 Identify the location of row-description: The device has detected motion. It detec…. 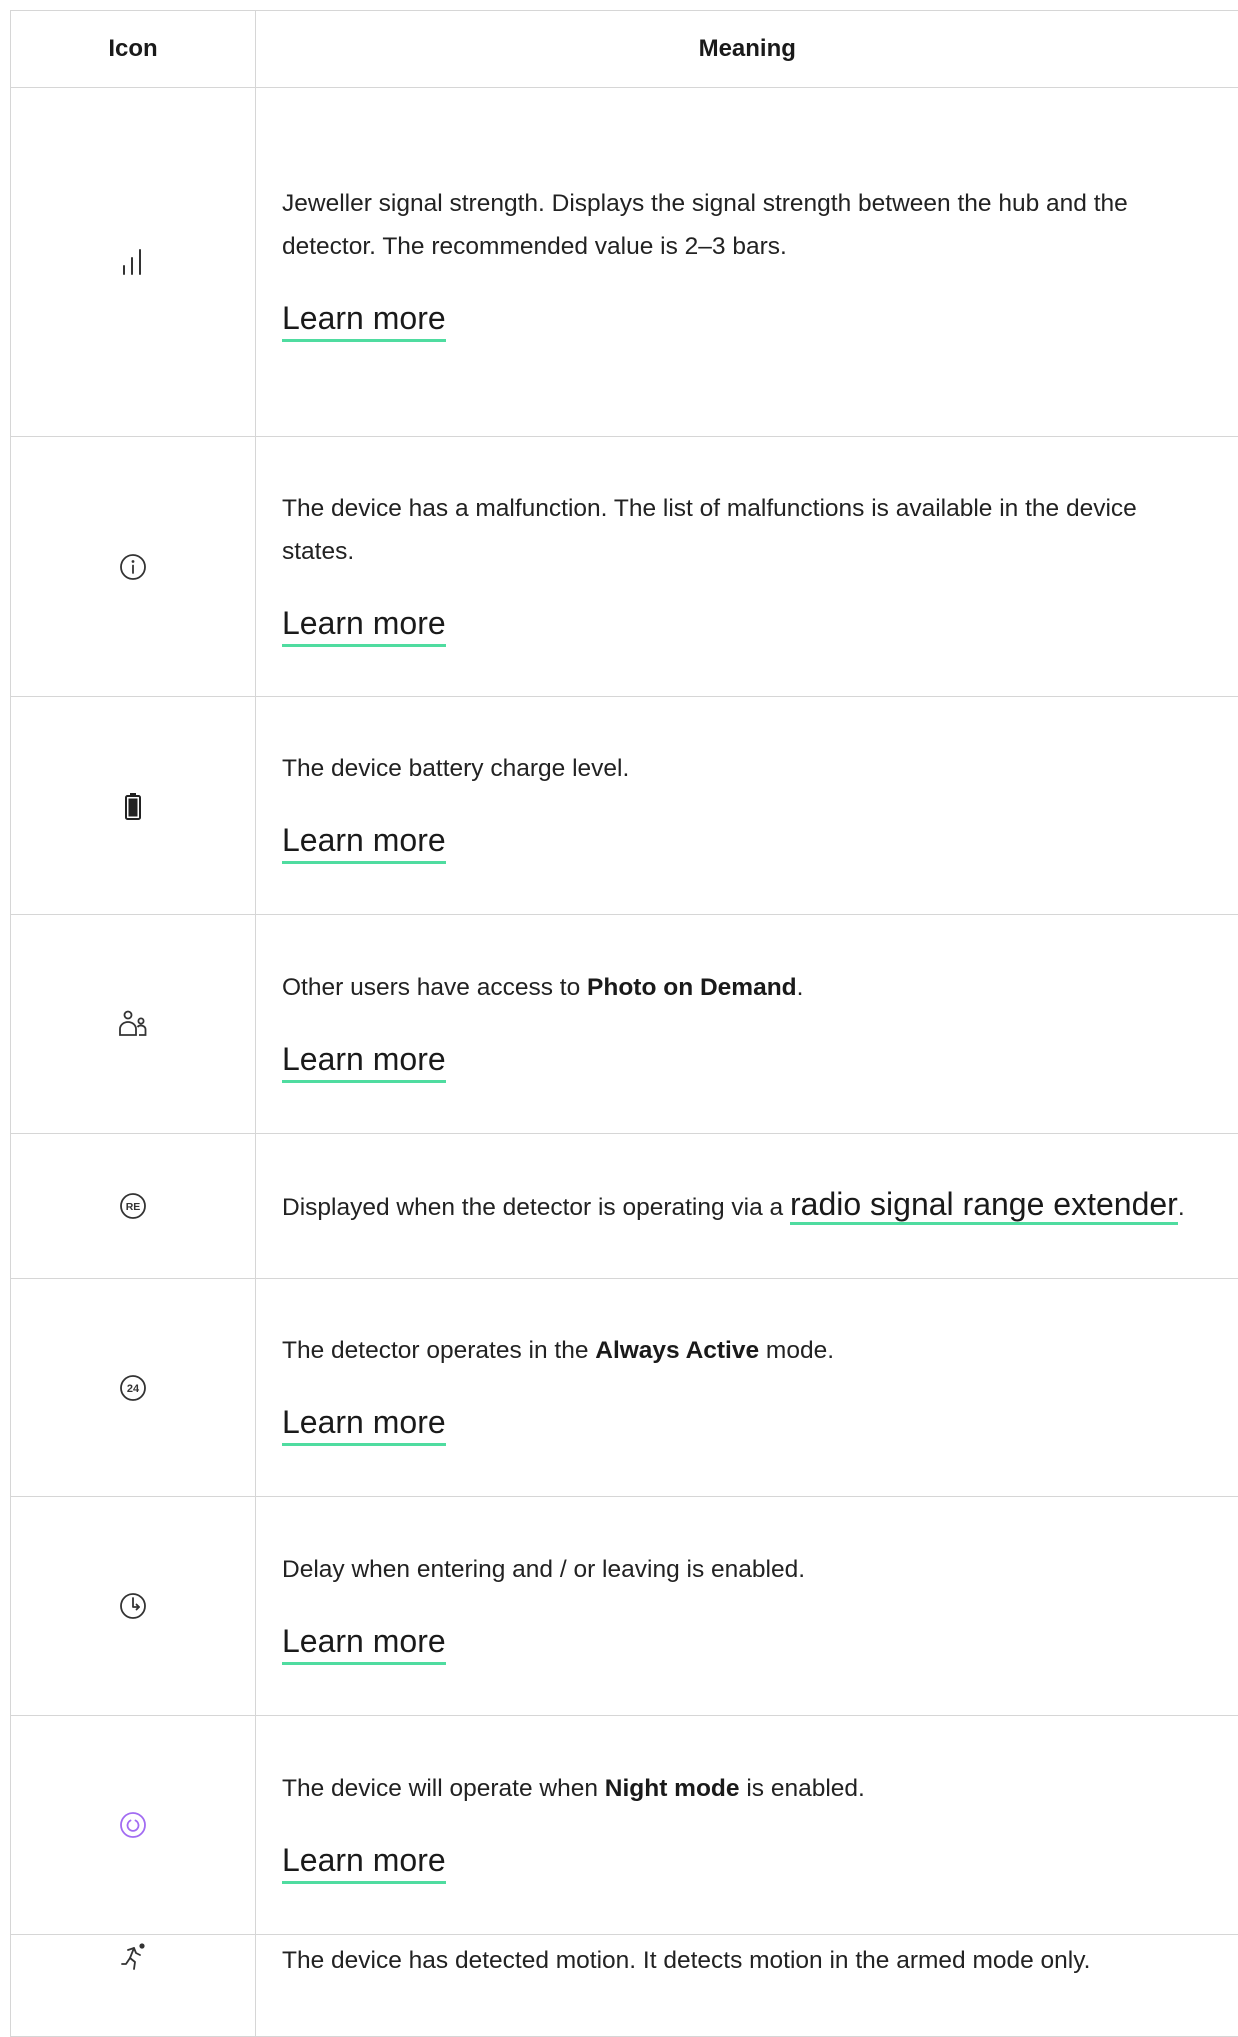
(747, 1960).